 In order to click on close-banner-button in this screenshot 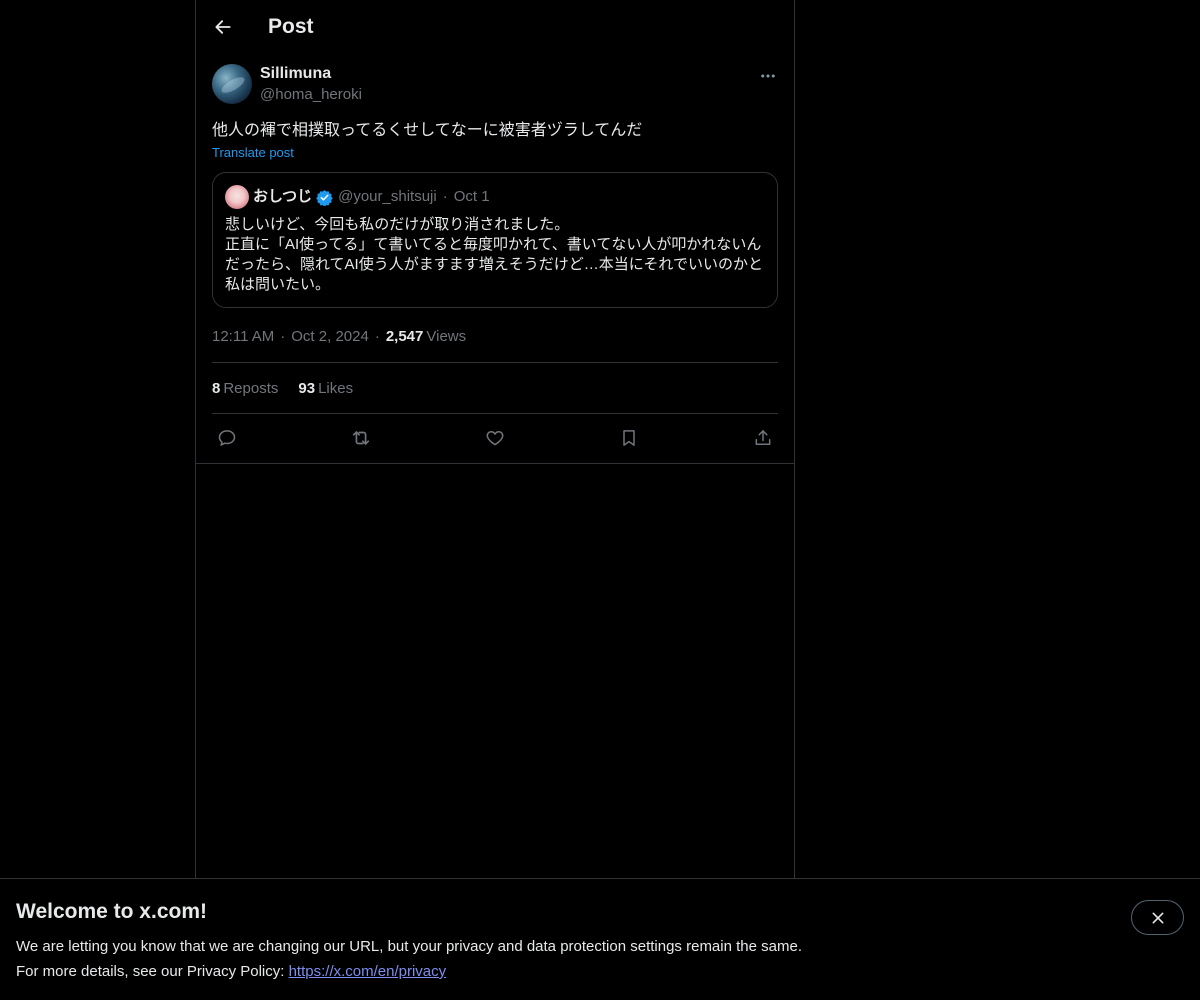, I will do `click(1157, 917)`.